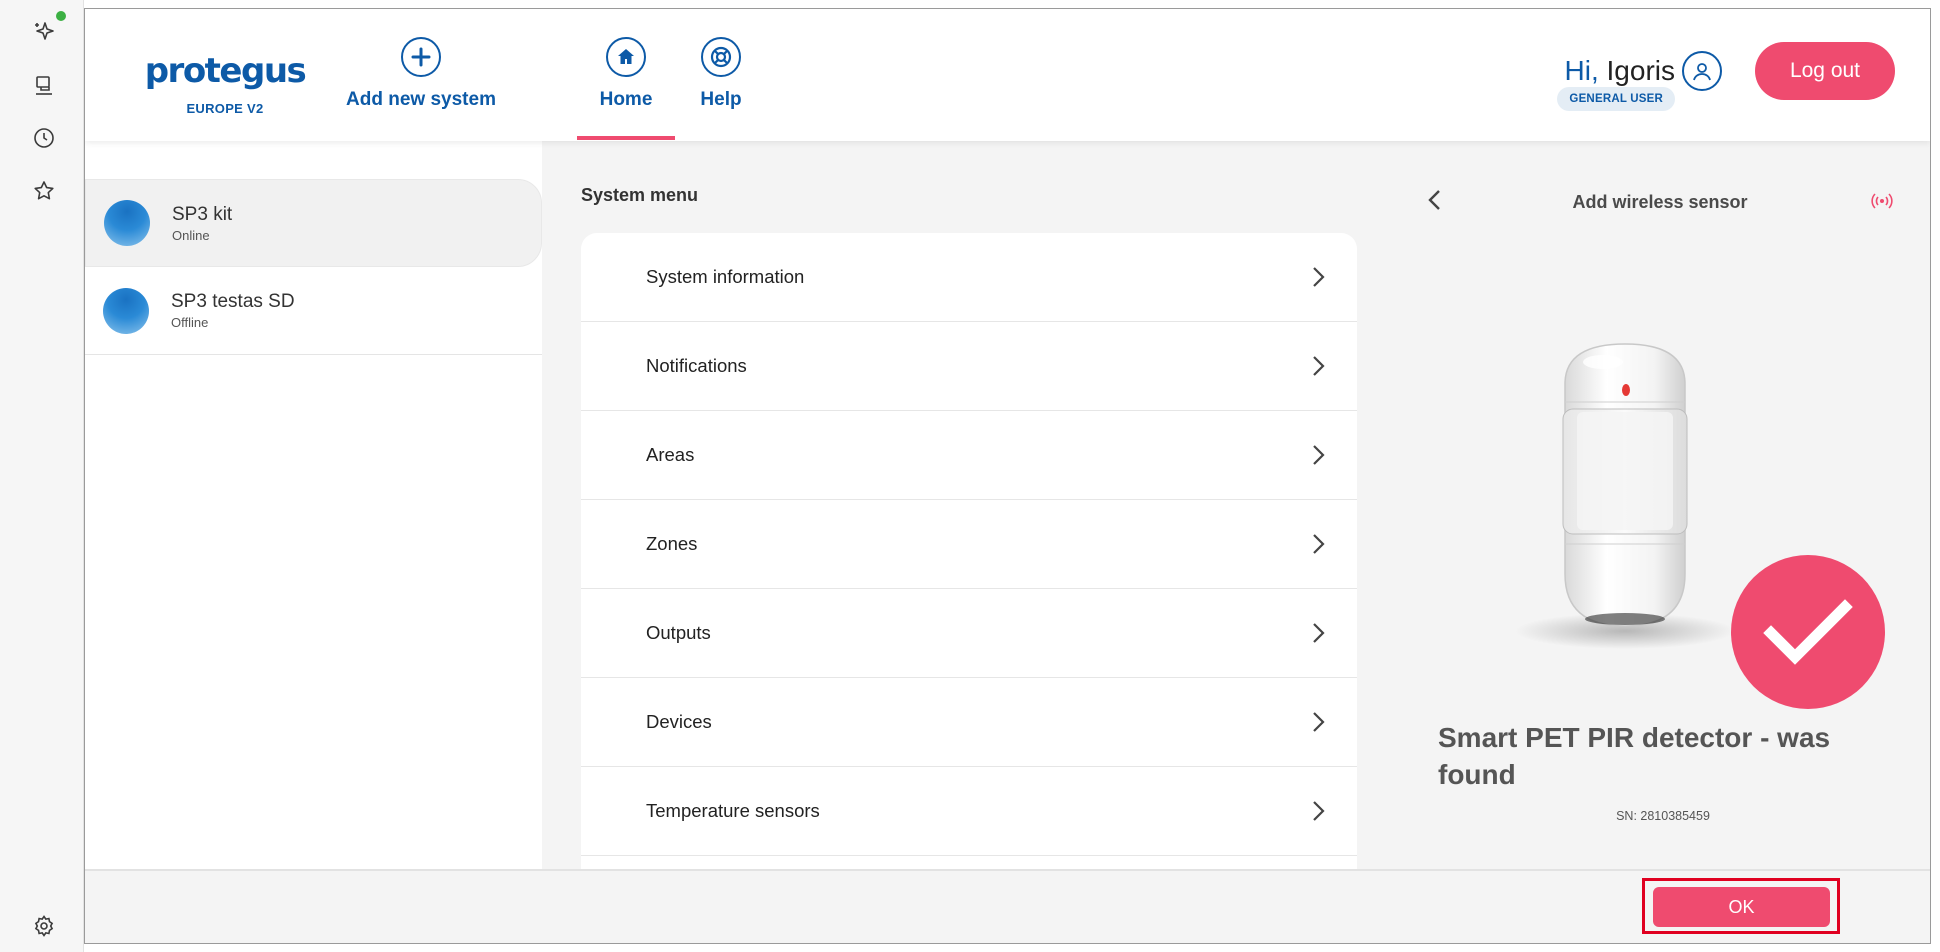 The width and height of the screenshot is (1940, 952). I want to click on plus-icon, so click(421, 57).